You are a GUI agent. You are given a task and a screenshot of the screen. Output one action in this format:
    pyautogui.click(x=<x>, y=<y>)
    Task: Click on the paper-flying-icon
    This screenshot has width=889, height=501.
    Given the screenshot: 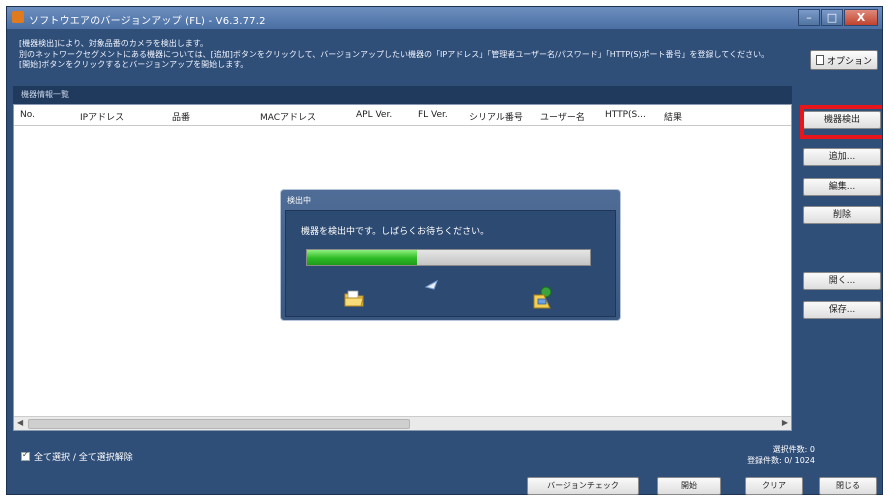 What is the action you would take?
    pyautogui.click(x=431, y=284)
    